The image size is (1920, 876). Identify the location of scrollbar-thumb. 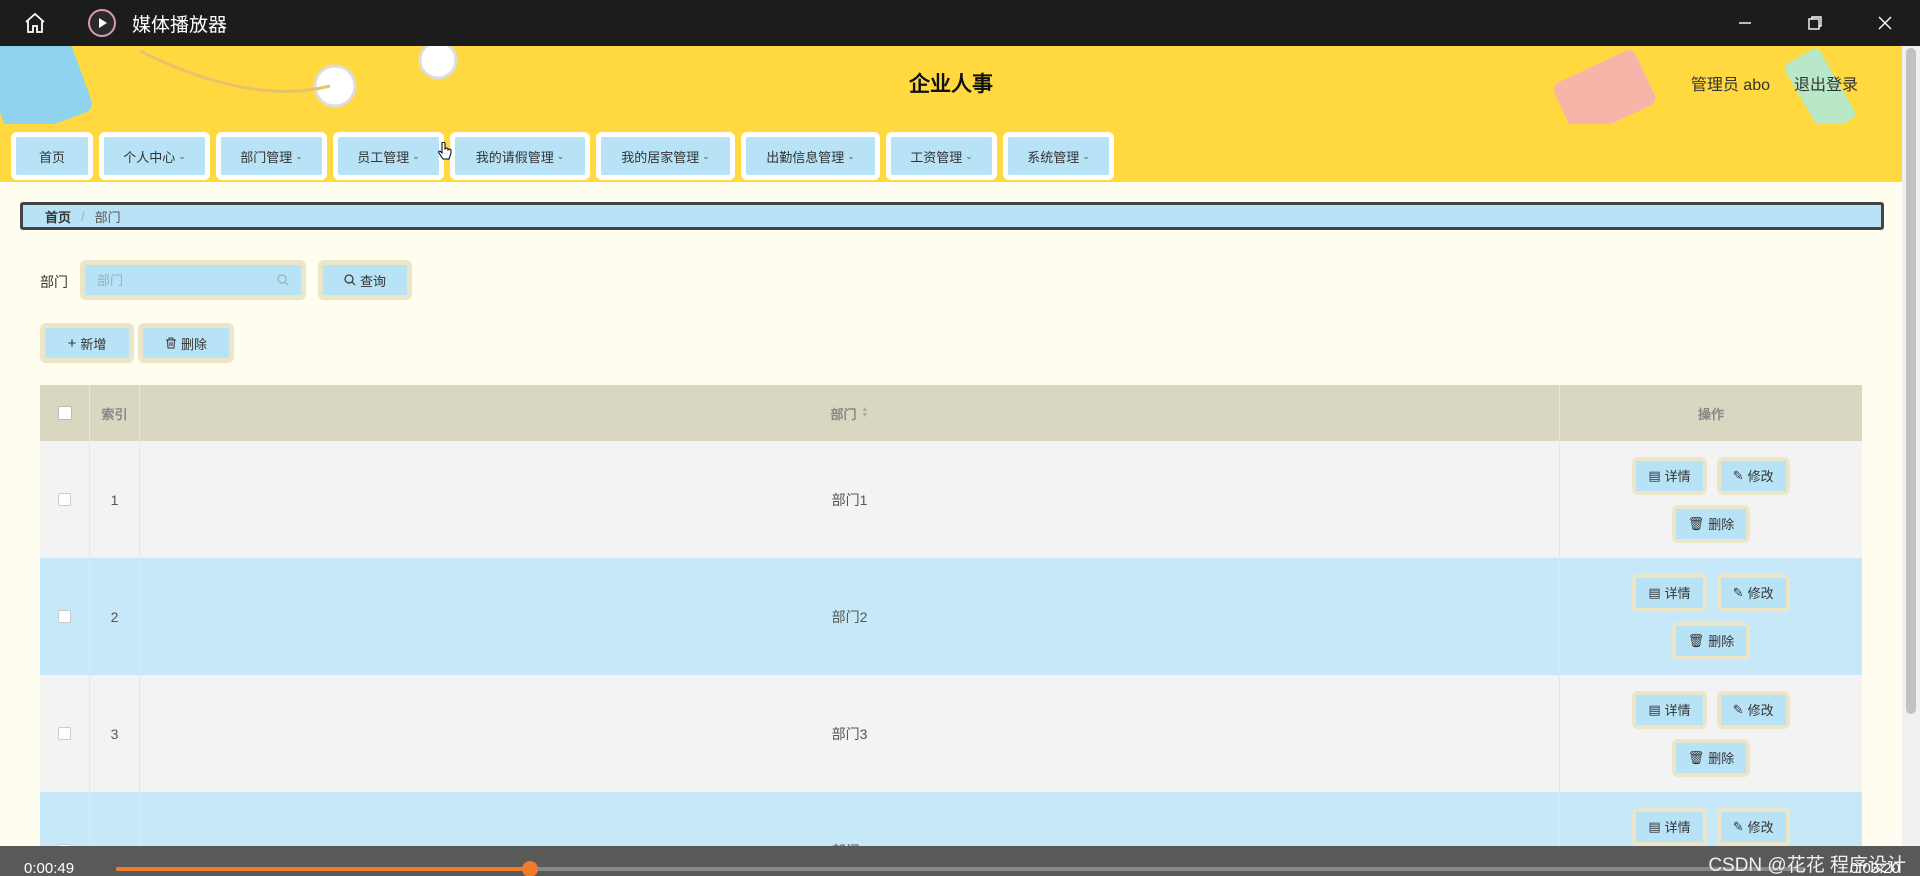
(1911, 381).